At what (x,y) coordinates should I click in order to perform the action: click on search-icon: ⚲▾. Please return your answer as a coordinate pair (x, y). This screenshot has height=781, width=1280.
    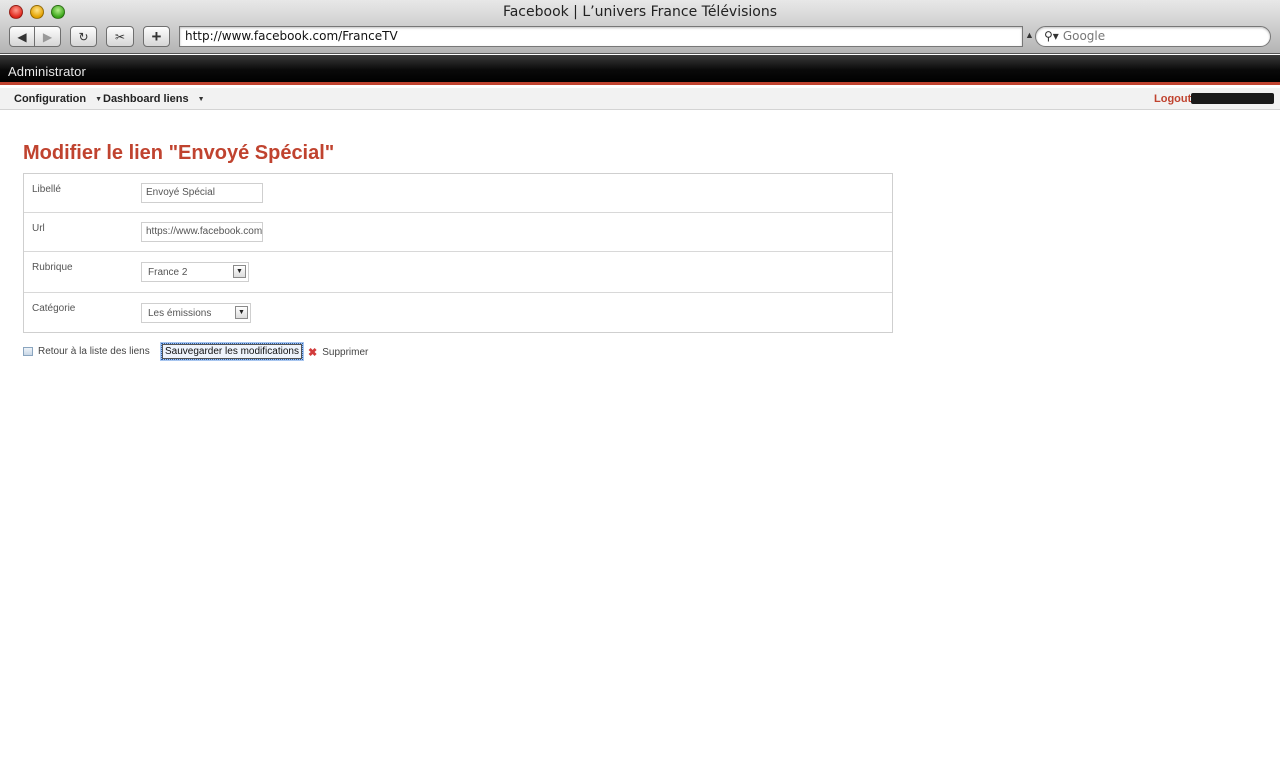
    Looking at the image, I should click on (1051, 36).